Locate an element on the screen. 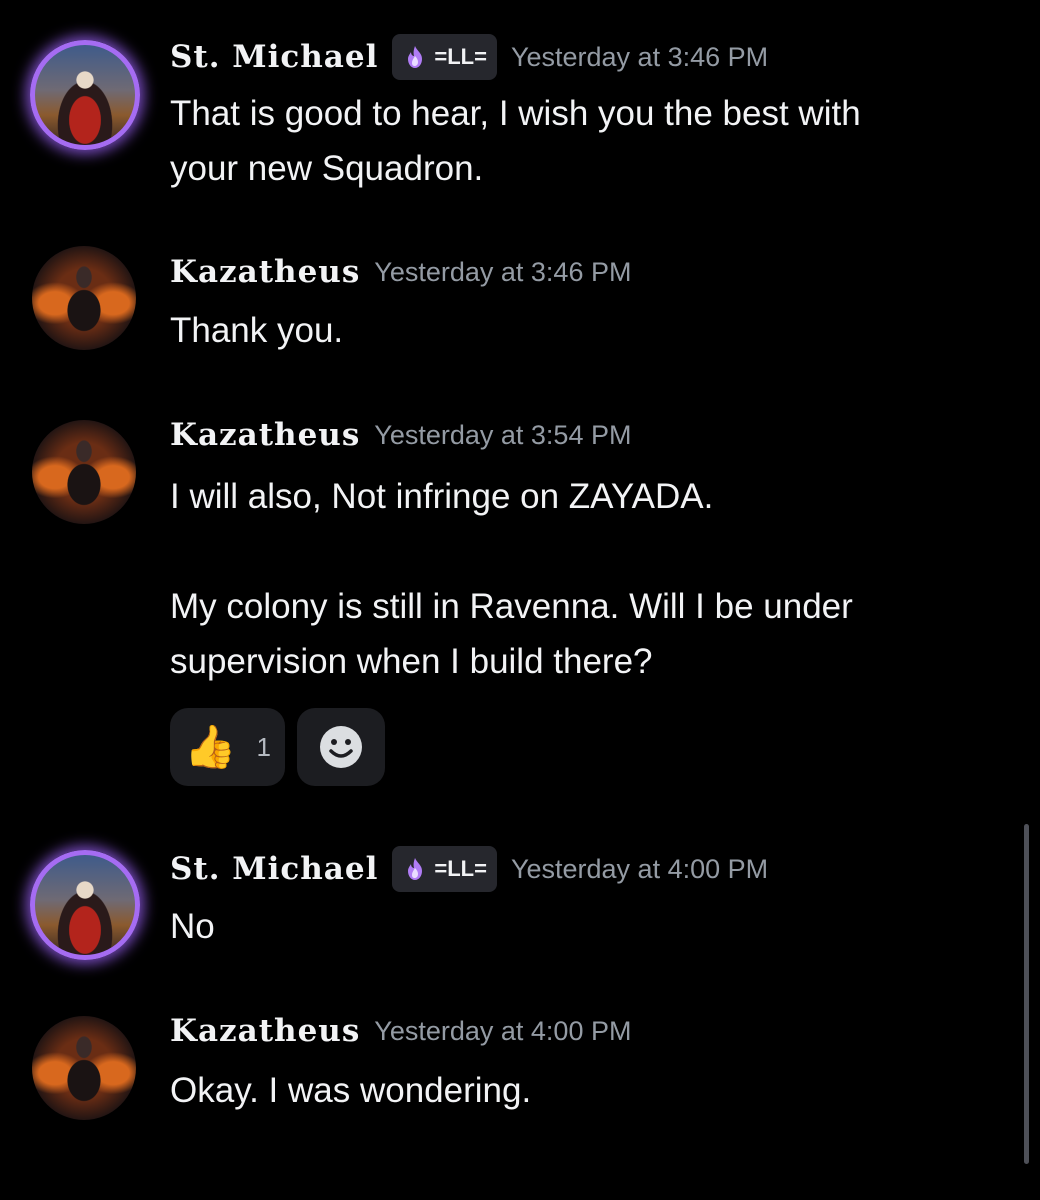 The image size is (1040, 1200). message-content: Thank you. is located at coordinates (580, 330).